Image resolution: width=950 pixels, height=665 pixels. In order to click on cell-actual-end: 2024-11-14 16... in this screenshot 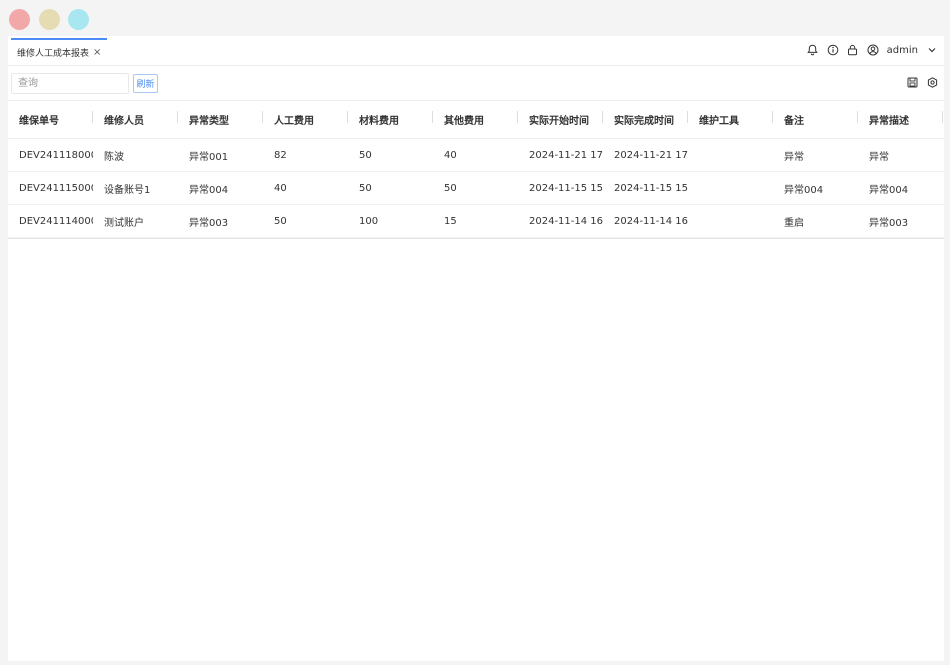, I will do `click(651, 221)`.